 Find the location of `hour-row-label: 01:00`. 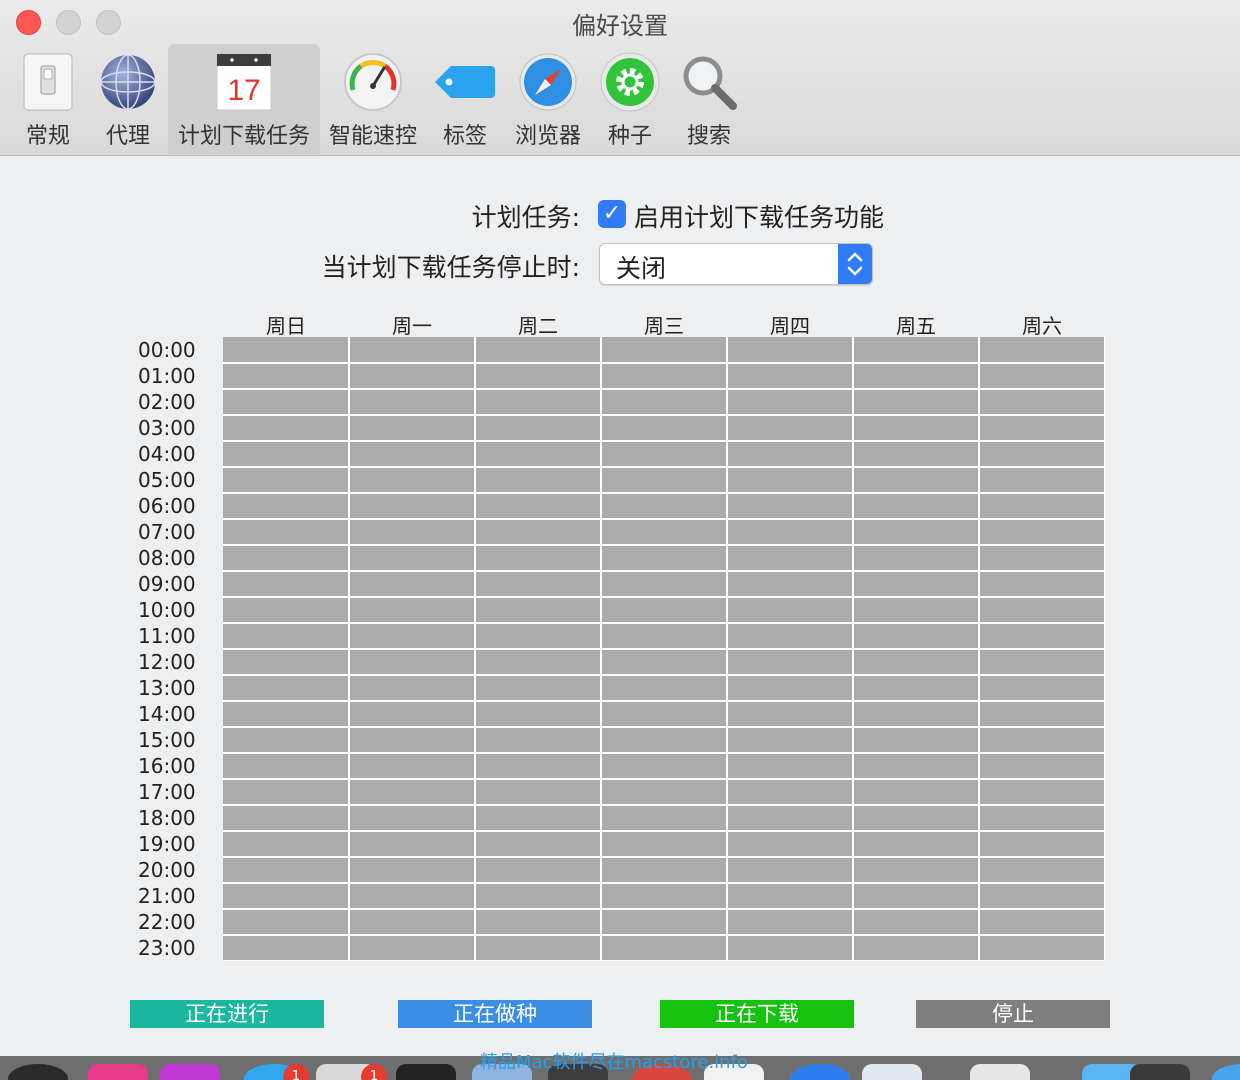

hour-row-label: 01:00 is located at coordinates (178, 376).